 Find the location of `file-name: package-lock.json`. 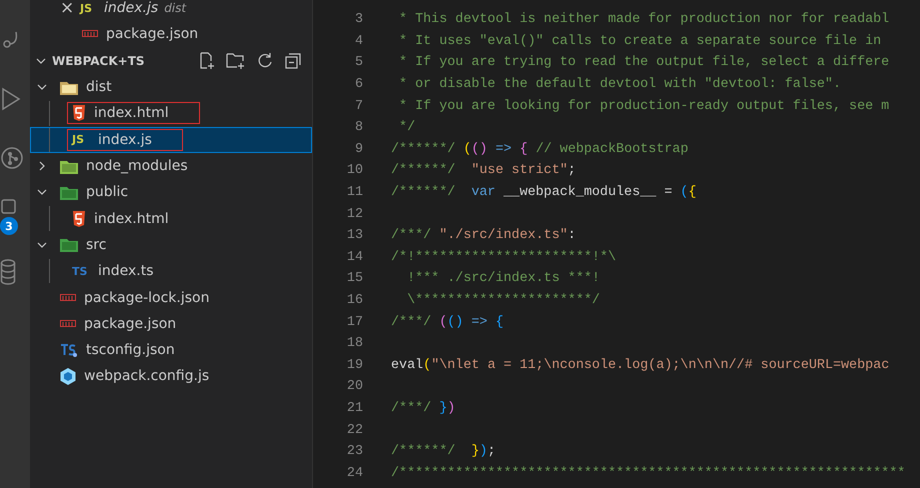

file-name: package-lock.json is located at coordinates (147, 298).